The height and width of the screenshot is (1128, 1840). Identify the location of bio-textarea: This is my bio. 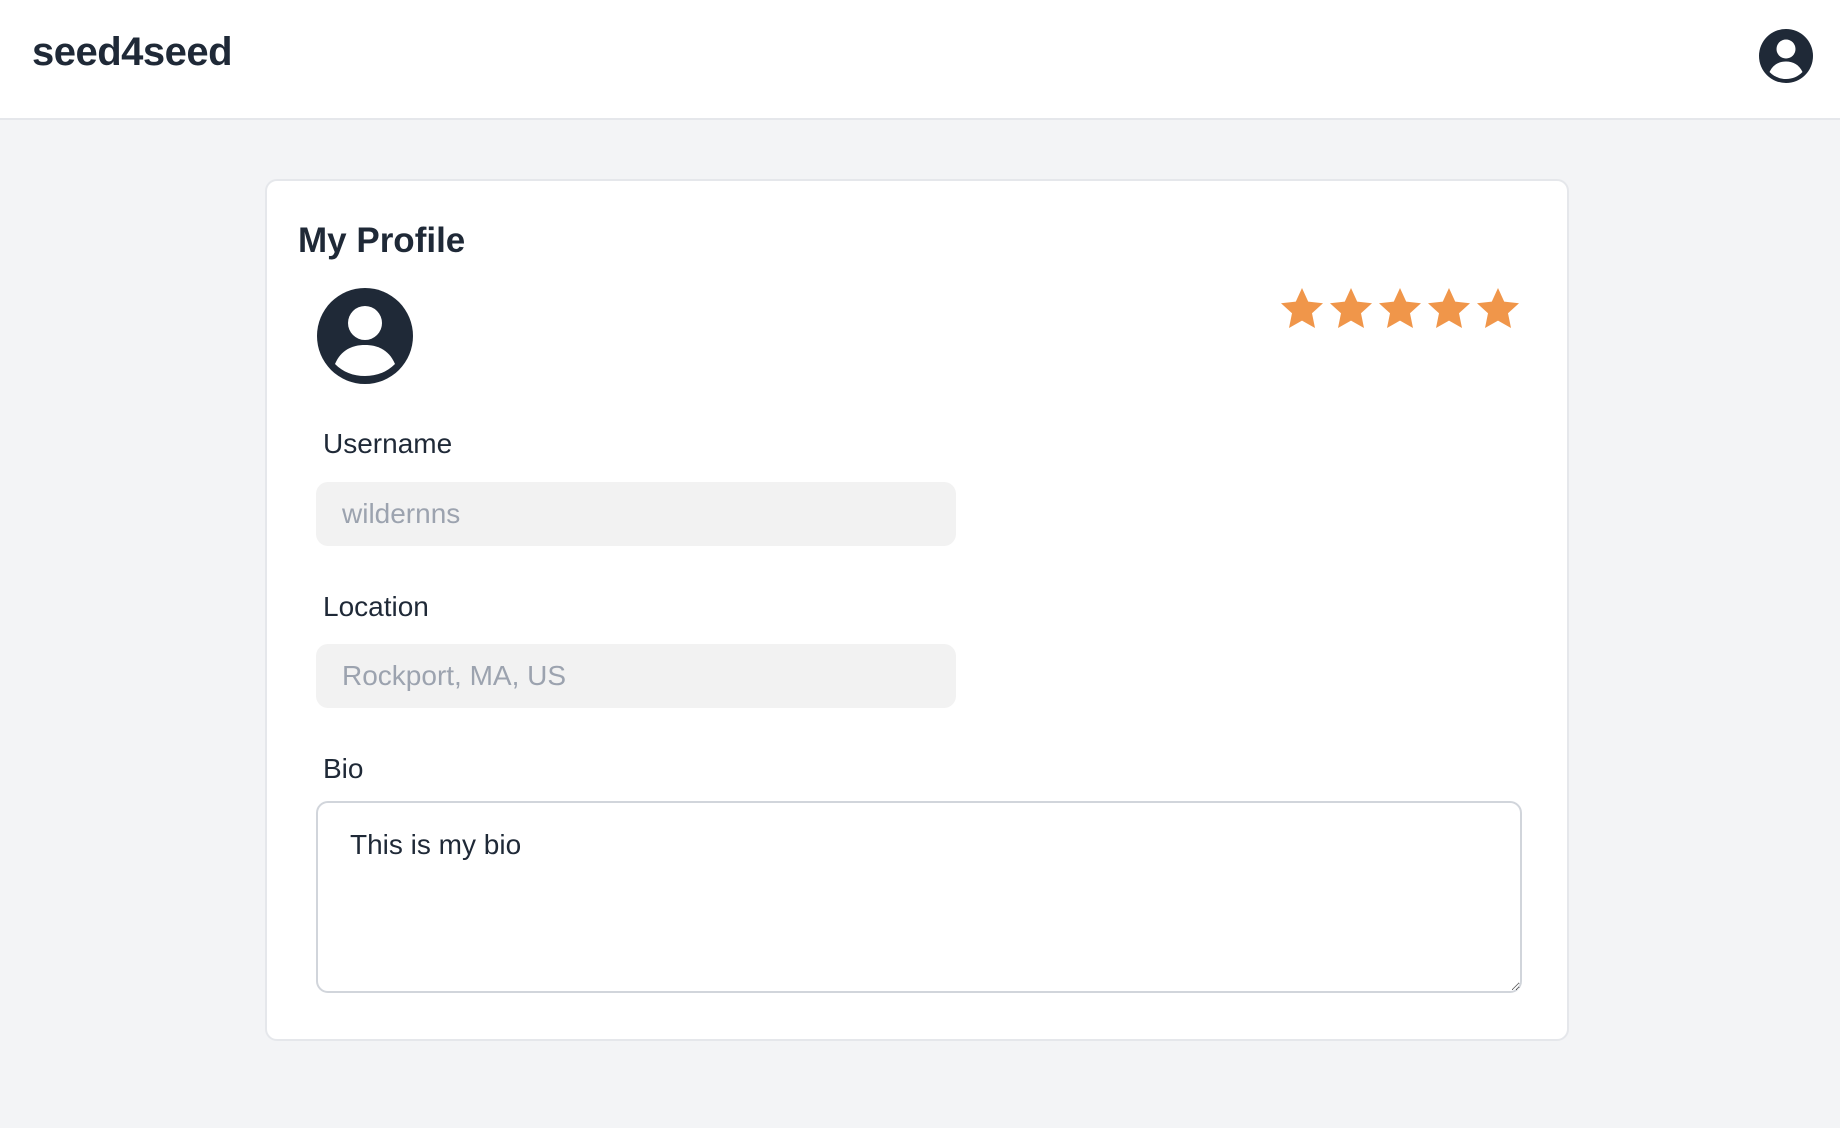
(919, 897).